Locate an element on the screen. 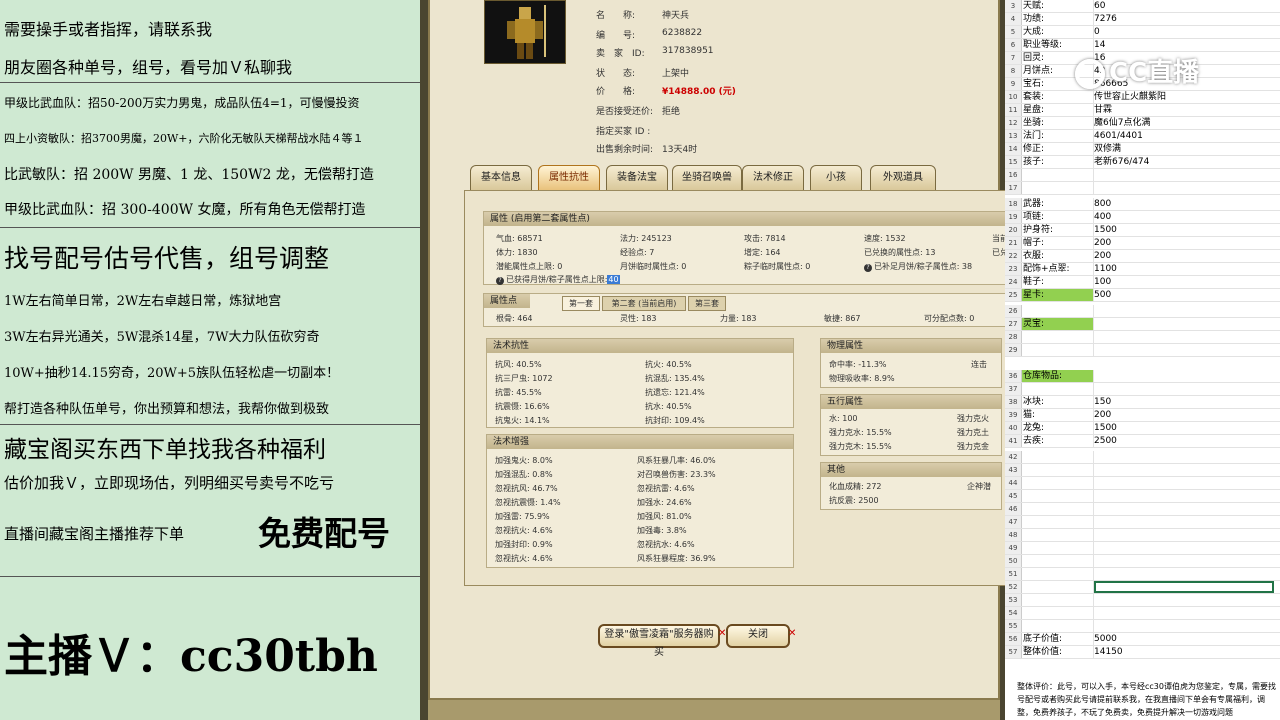 This screenshot has height=720, width=1280. row-number: 3 is located at coordinates (1013, 6).